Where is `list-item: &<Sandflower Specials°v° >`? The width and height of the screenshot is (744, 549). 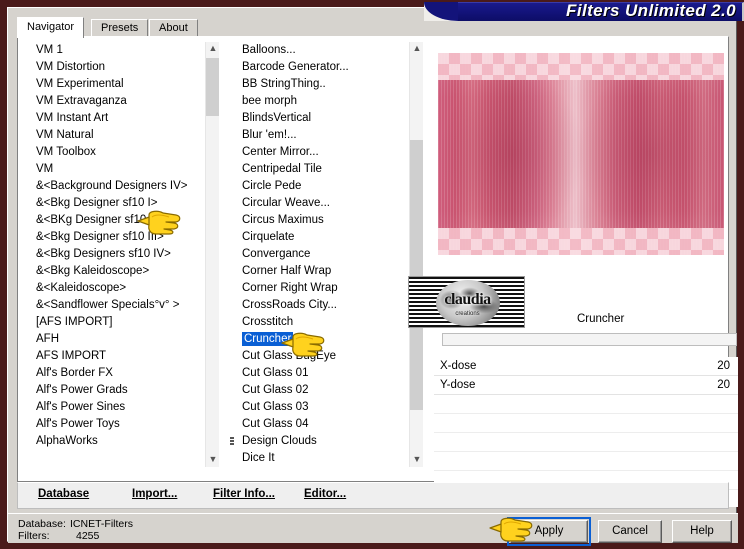 list-item: &<Sandflower Specials°v° > is located at coordinates (114, 305).